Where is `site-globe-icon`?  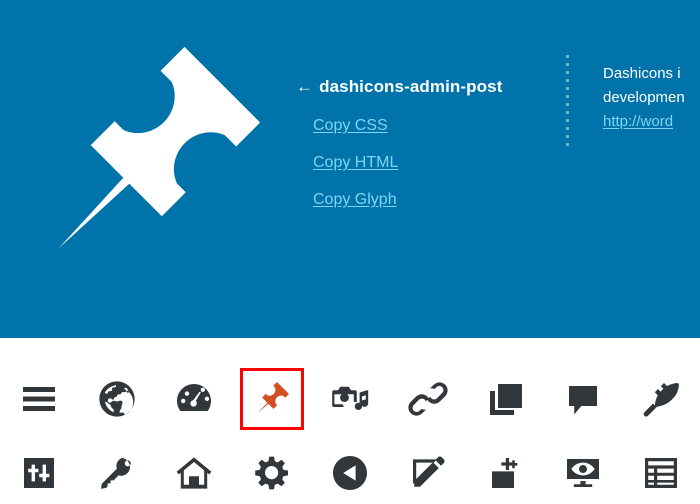 site-globe-icon is located at coordinates (117, 399).